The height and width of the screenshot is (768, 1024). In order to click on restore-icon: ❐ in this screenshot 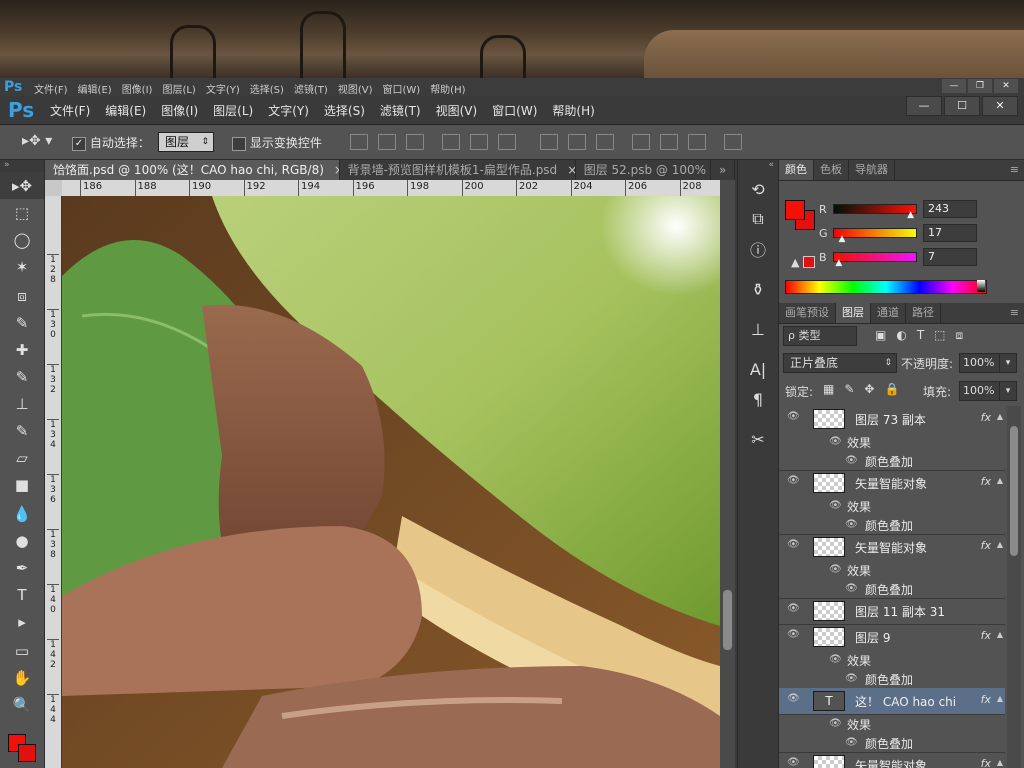, I will do `click(980, 86)`.